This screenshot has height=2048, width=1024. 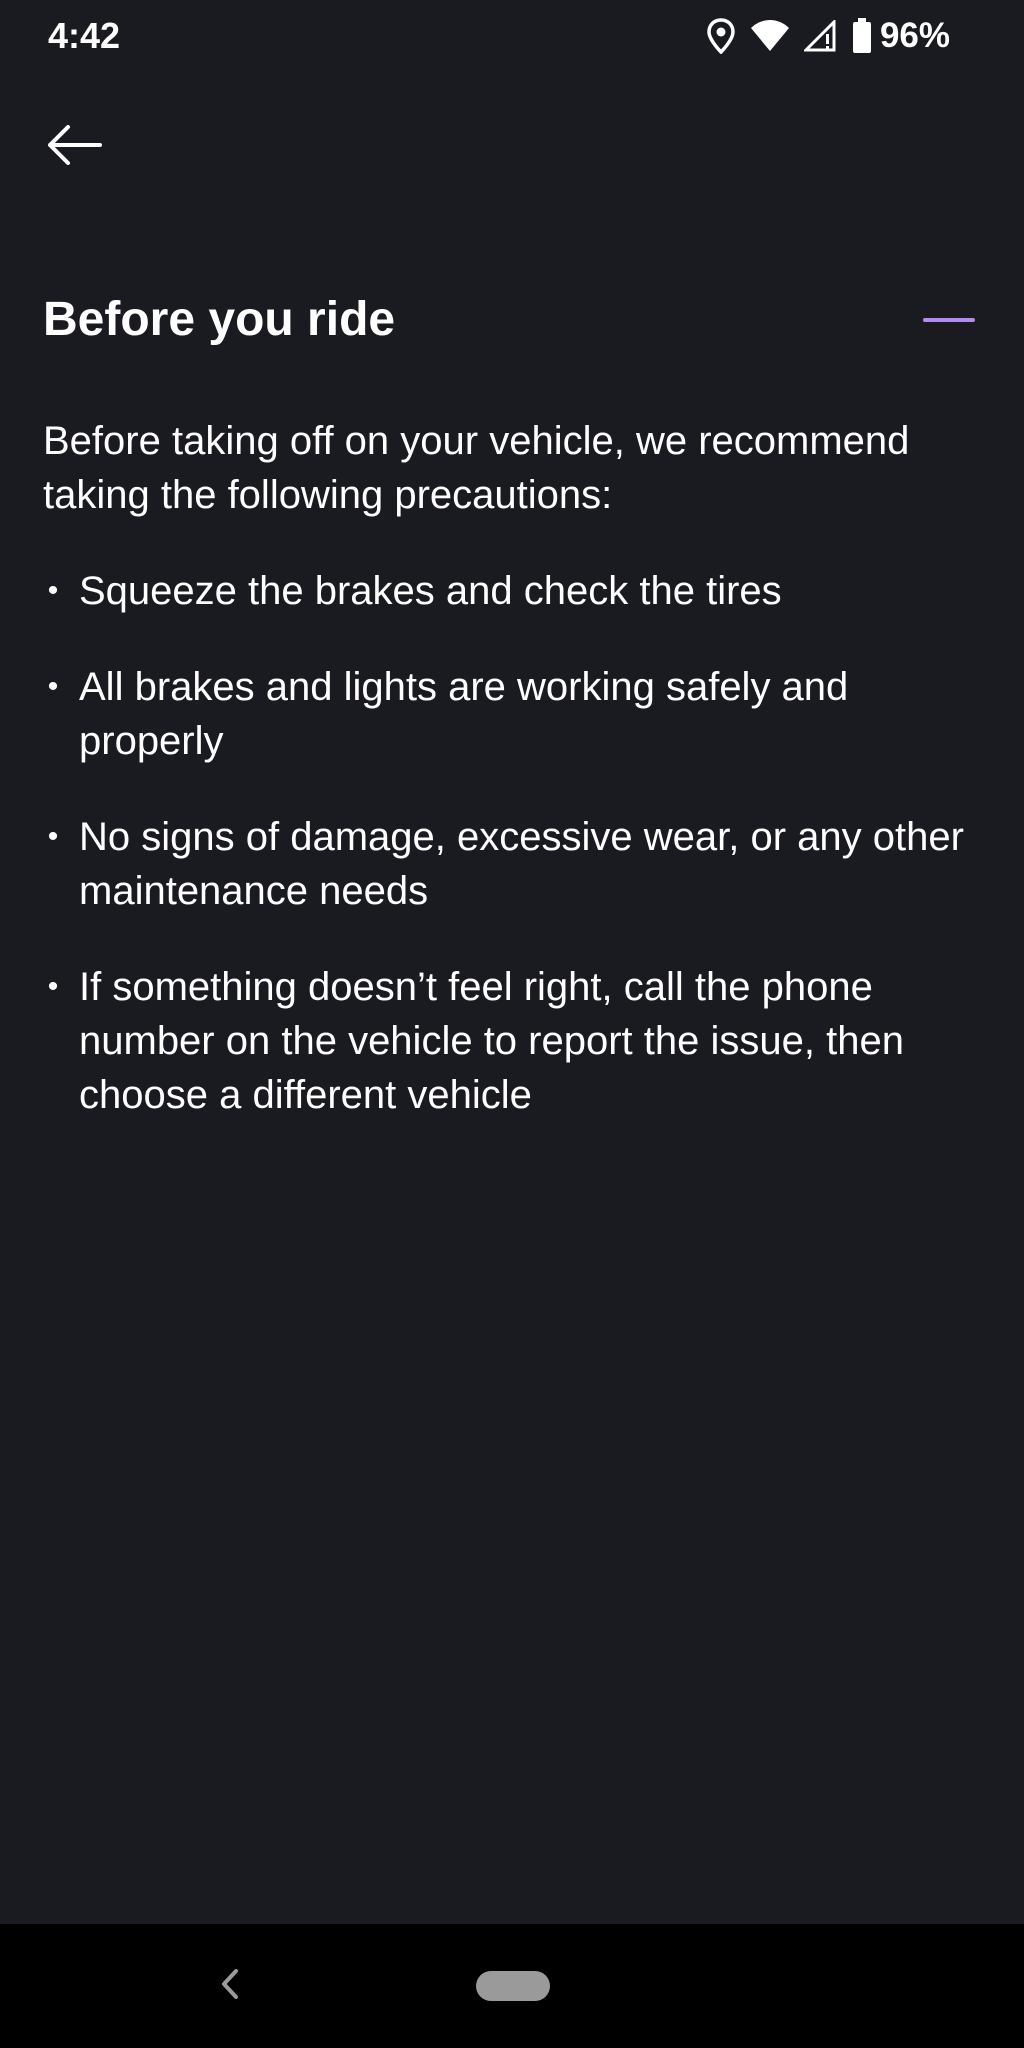 I want to click on location-icon, so click(x=721, y=36).